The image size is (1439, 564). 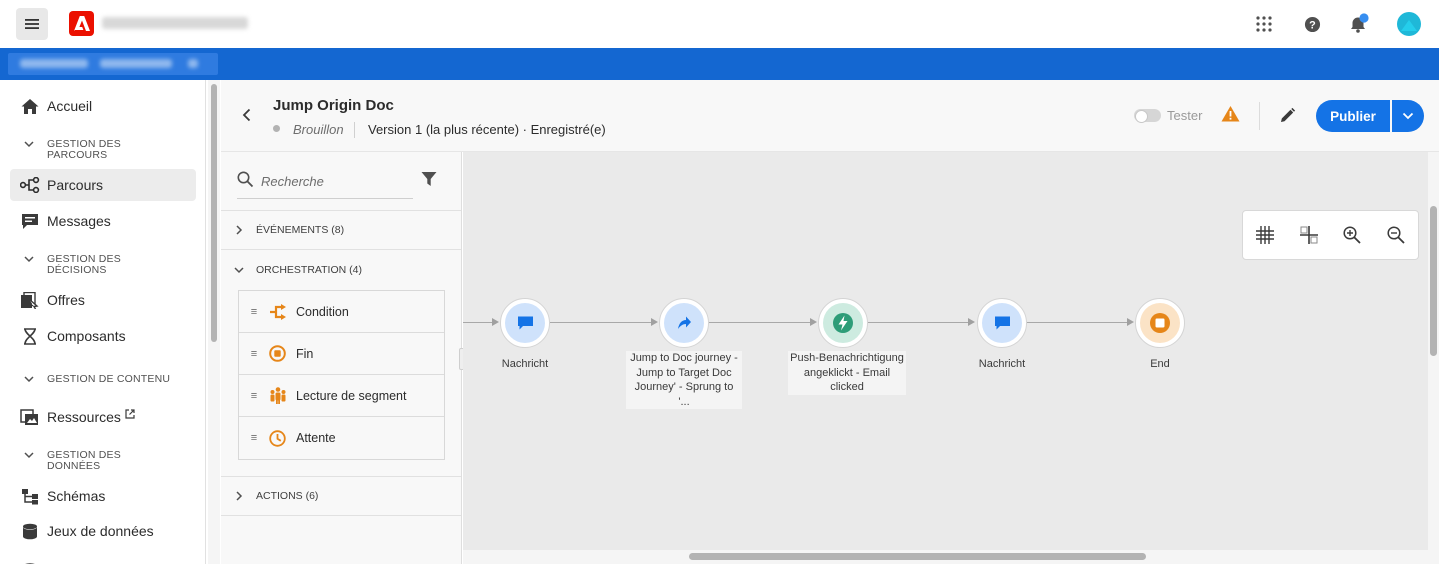 What do you see at coordinates (1160, 323) in the screenshot?
I see `journey-node-end` at bounding box center [1160, 323].